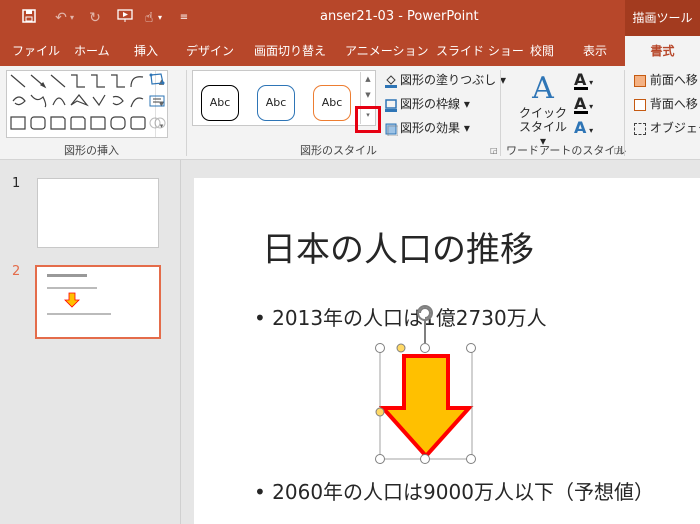 This screenshot has width=700, height=524. I want to click on shape-styles-launcher-icon: ◲, so click(494, 150).